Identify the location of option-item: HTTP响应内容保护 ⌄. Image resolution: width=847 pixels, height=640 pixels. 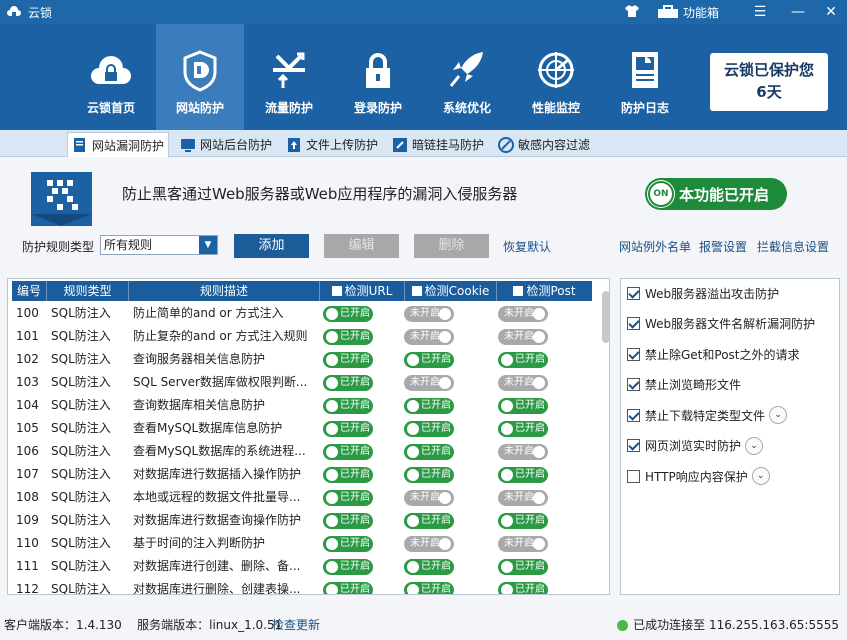
(698, 476).